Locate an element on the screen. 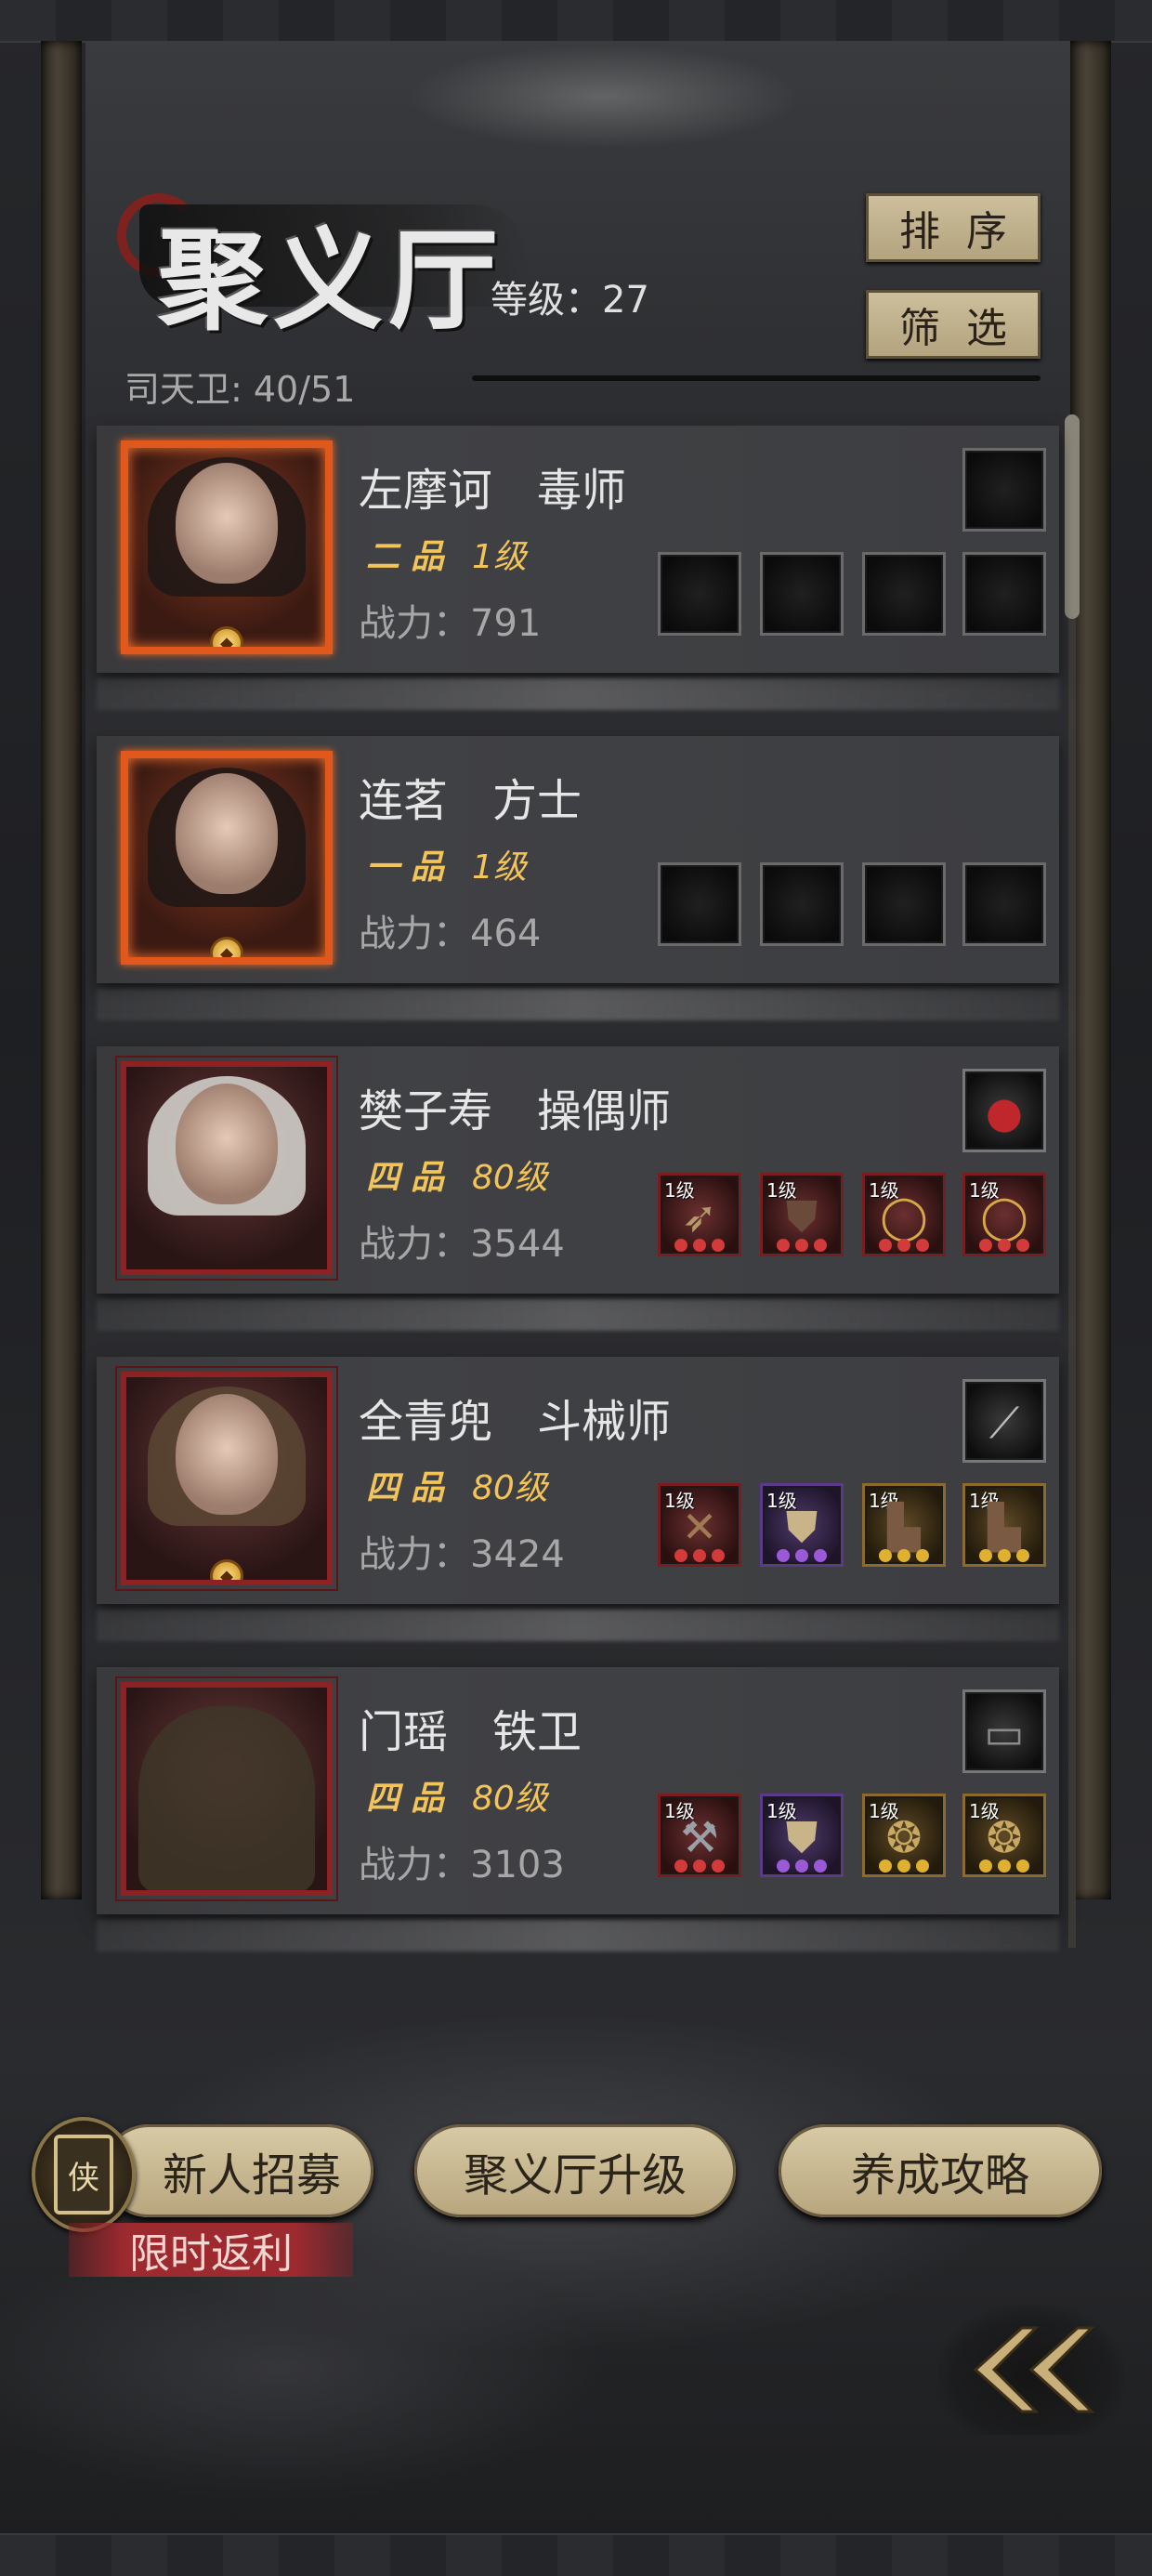  hero-power: 战力：3544 is located at coordinates (462, 1244).